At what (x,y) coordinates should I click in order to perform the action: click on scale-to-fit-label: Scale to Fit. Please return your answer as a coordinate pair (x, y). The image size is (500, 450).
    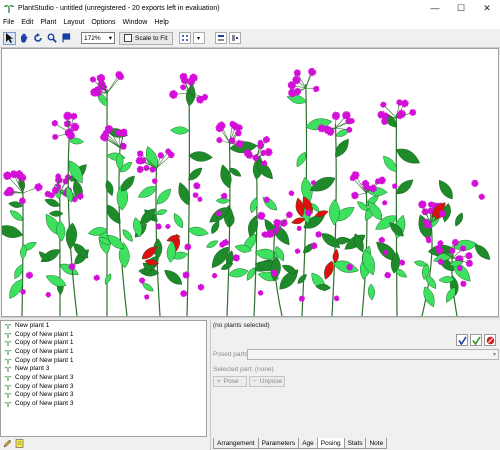
    Looking at the image, I should click on (151, 38).